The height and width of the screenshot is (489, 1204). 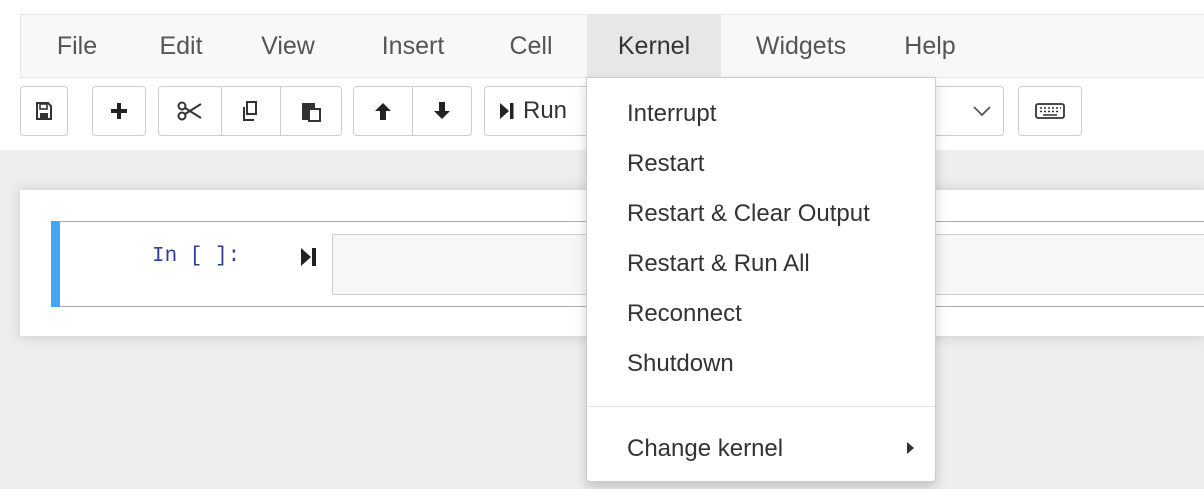 What do you see at coordinates (288, 46) in the screenshot?
I see `menu-view: View` at bounding box center [288, 46].